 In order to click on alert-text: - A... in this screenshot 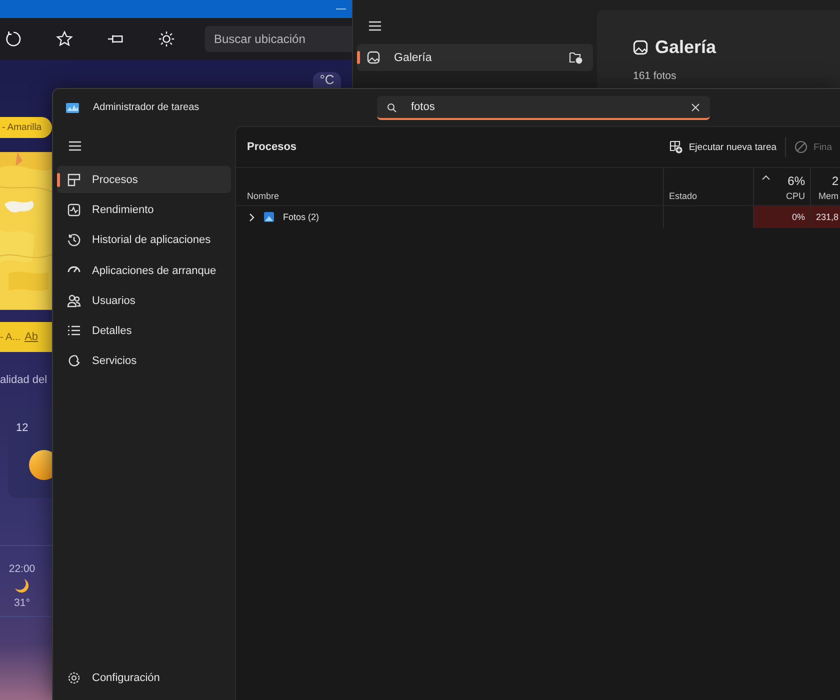, I will do `click(10, 337)`.